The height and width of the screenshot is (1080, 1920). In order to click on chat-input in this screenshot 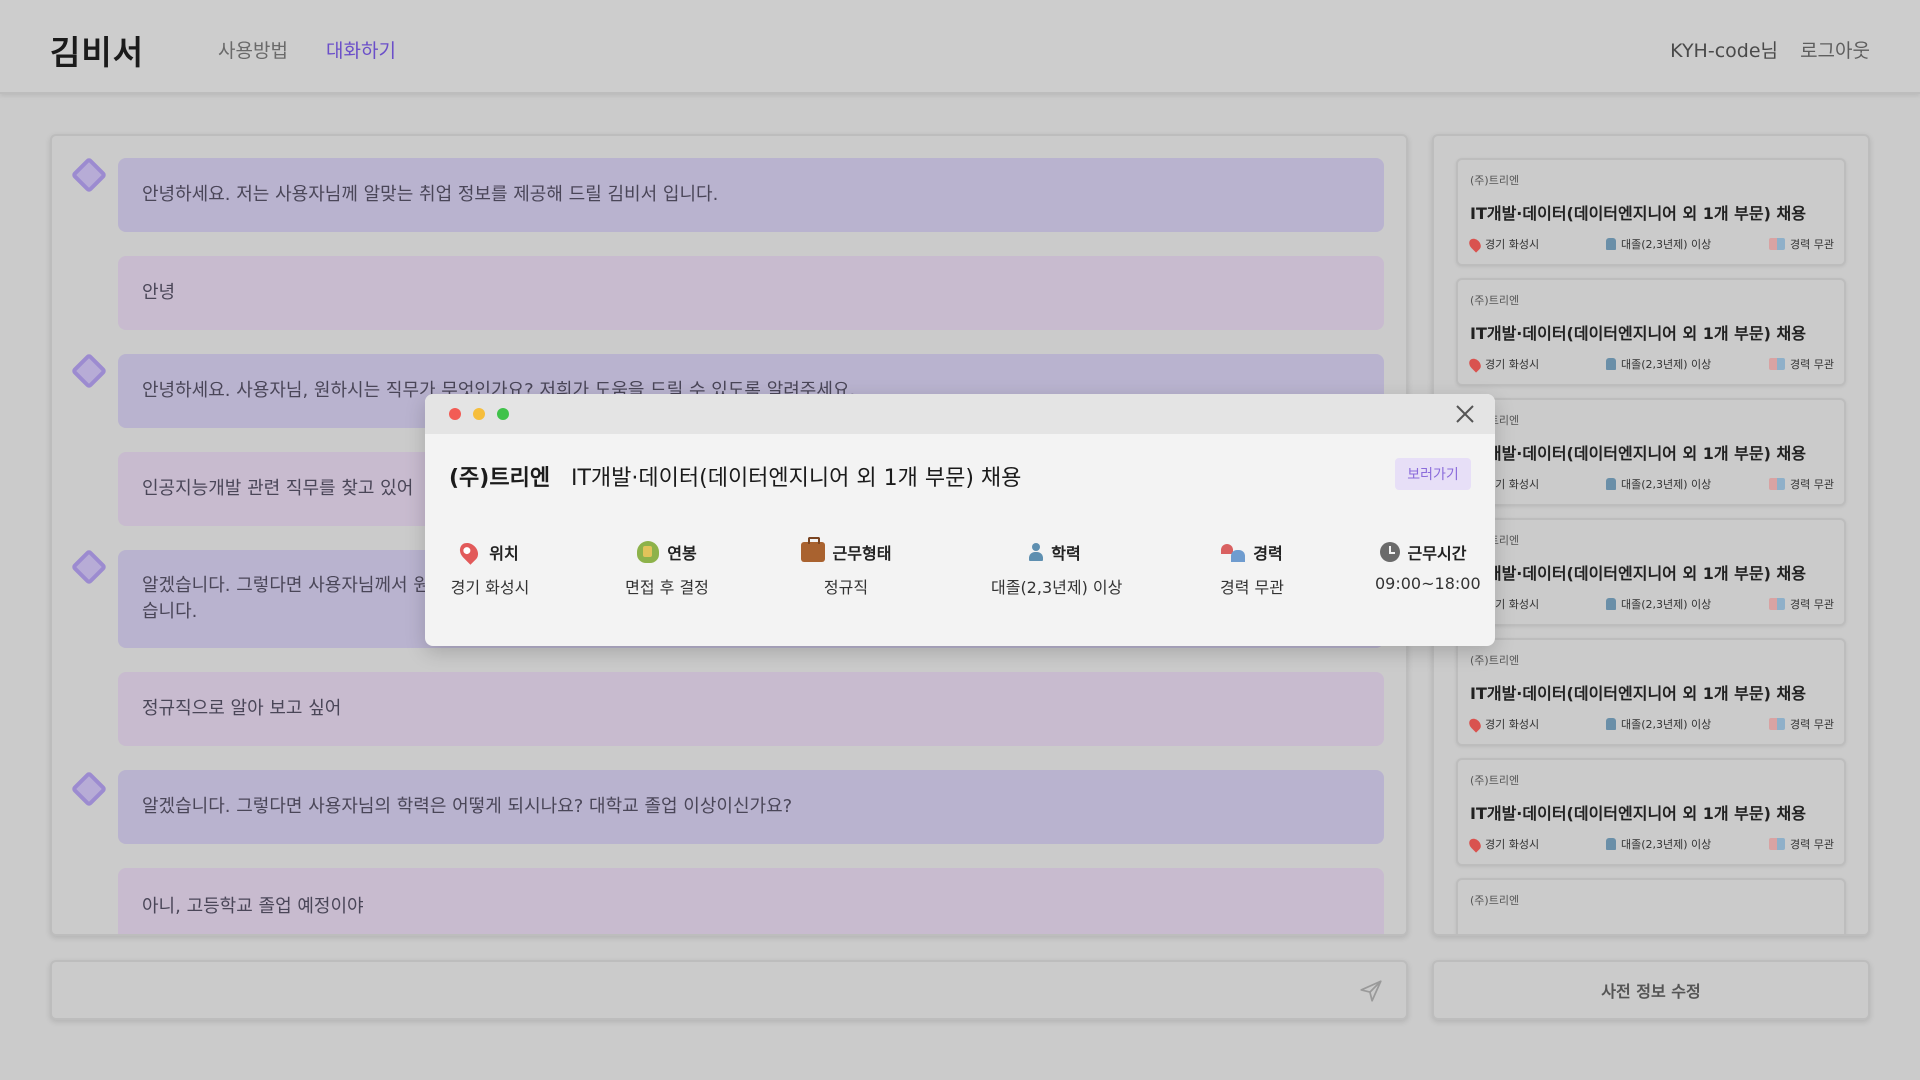, I will do `click(729, 990)`.